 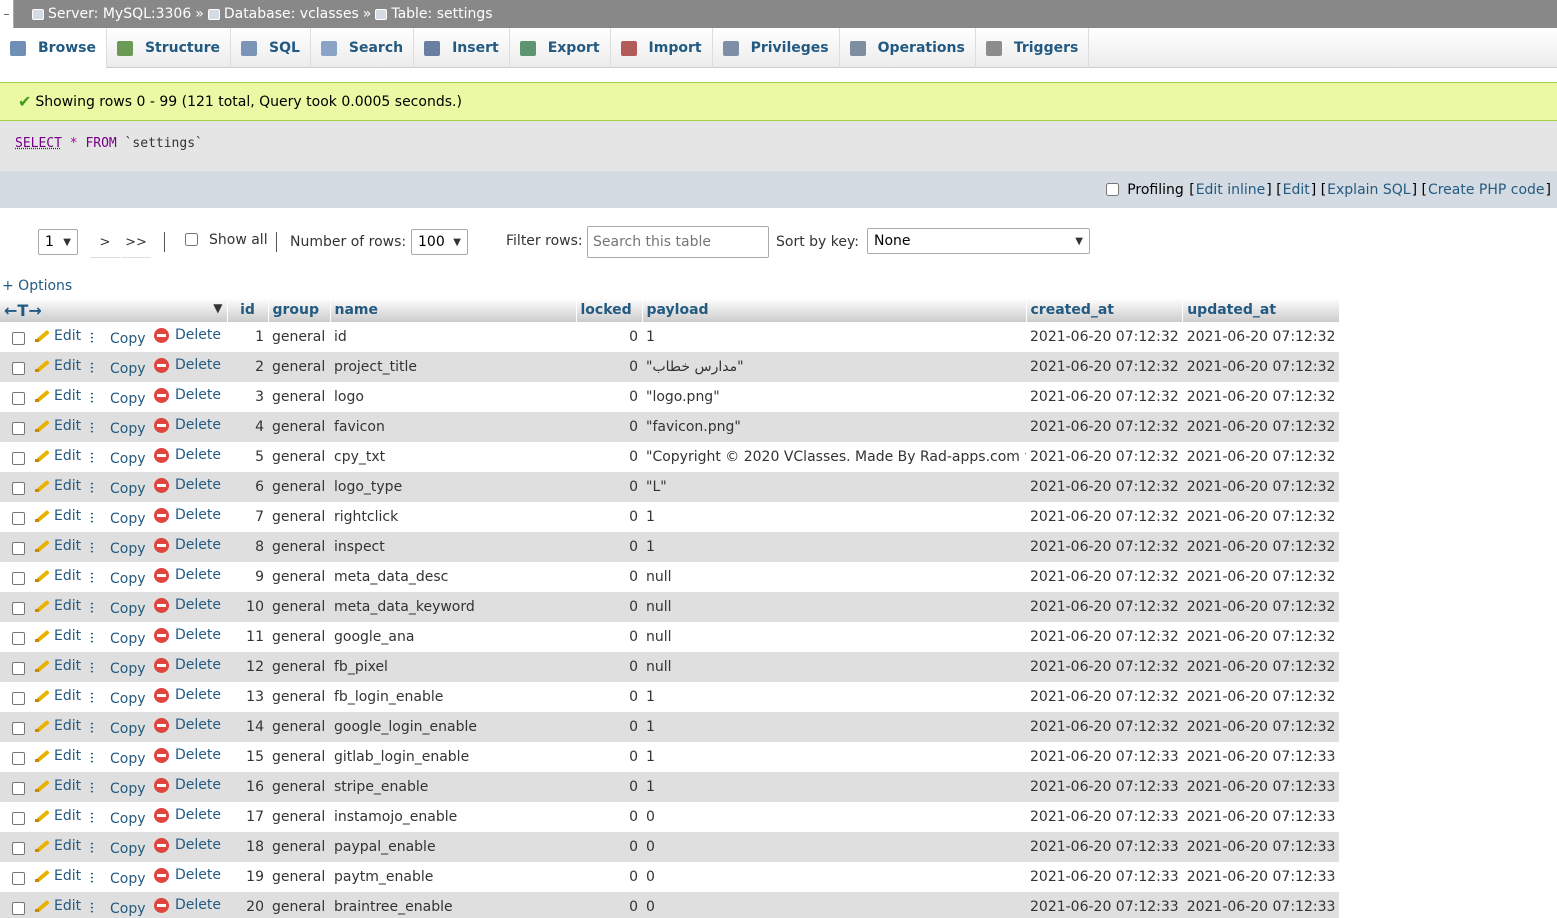 What do you see at coordinates (834, 905) in the screenshot?
I see `cell-payload: 0` at bounding box center [834, 905].